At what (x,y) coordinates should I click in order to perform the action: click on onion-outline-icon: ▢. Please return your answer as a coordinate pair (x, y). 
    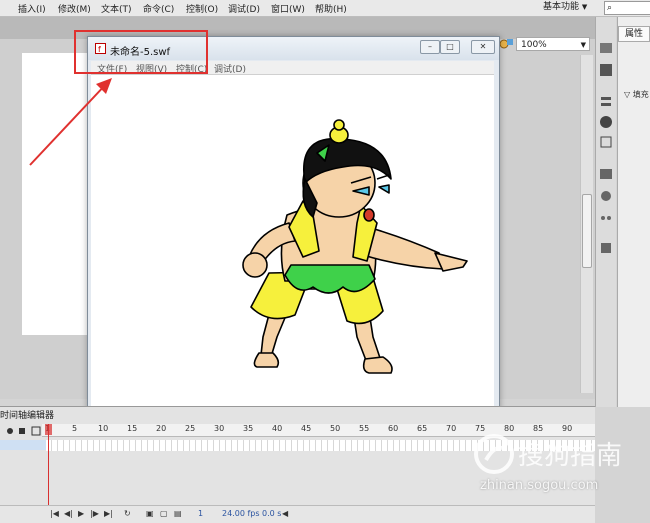
    Looking at the image, I should click on (164, 513).